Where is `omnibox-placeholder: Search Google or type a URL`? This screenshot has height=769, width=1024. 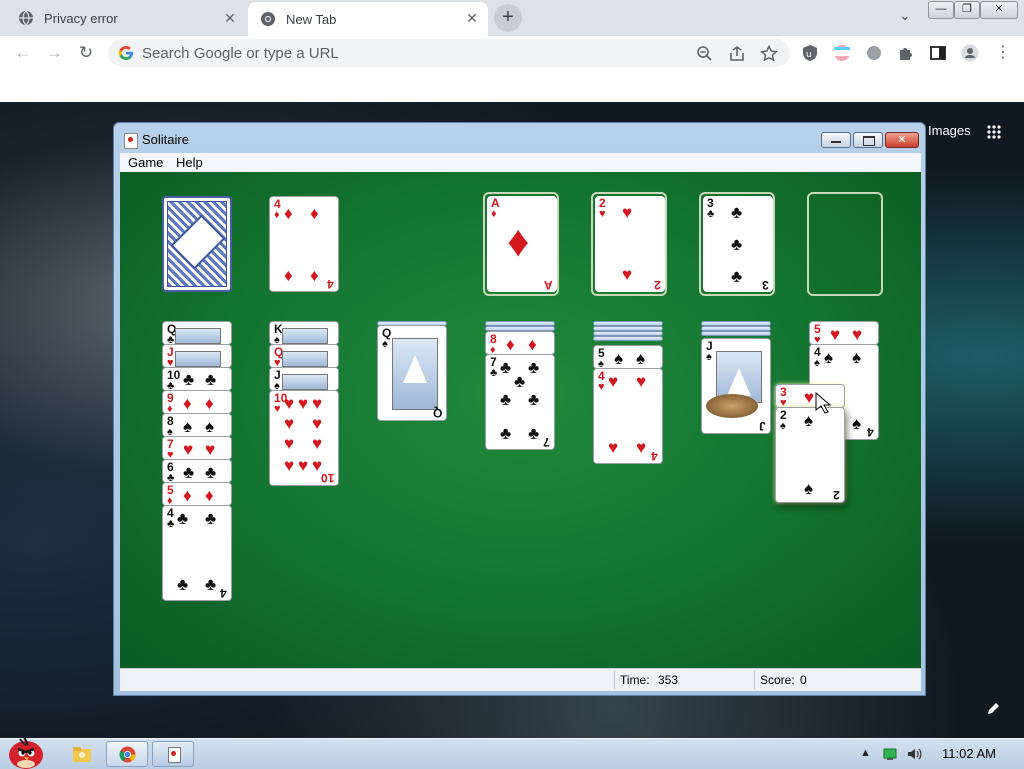 omnibox-placeholder: Search Google or type a URL is located at coordinates (240, 53).